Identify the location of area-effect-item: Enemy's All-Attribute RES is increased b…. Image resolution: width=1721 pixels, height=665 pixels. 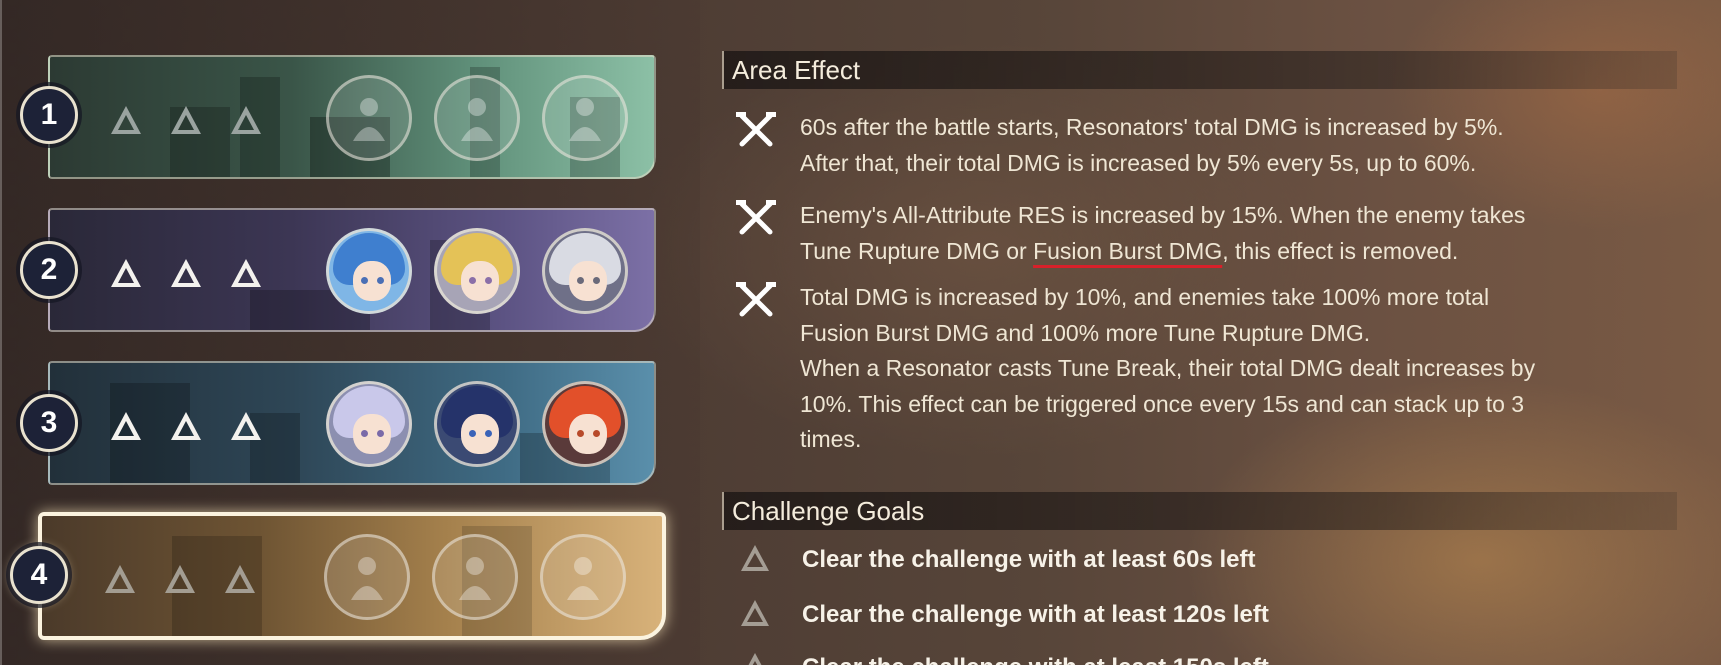
(1194, 236).